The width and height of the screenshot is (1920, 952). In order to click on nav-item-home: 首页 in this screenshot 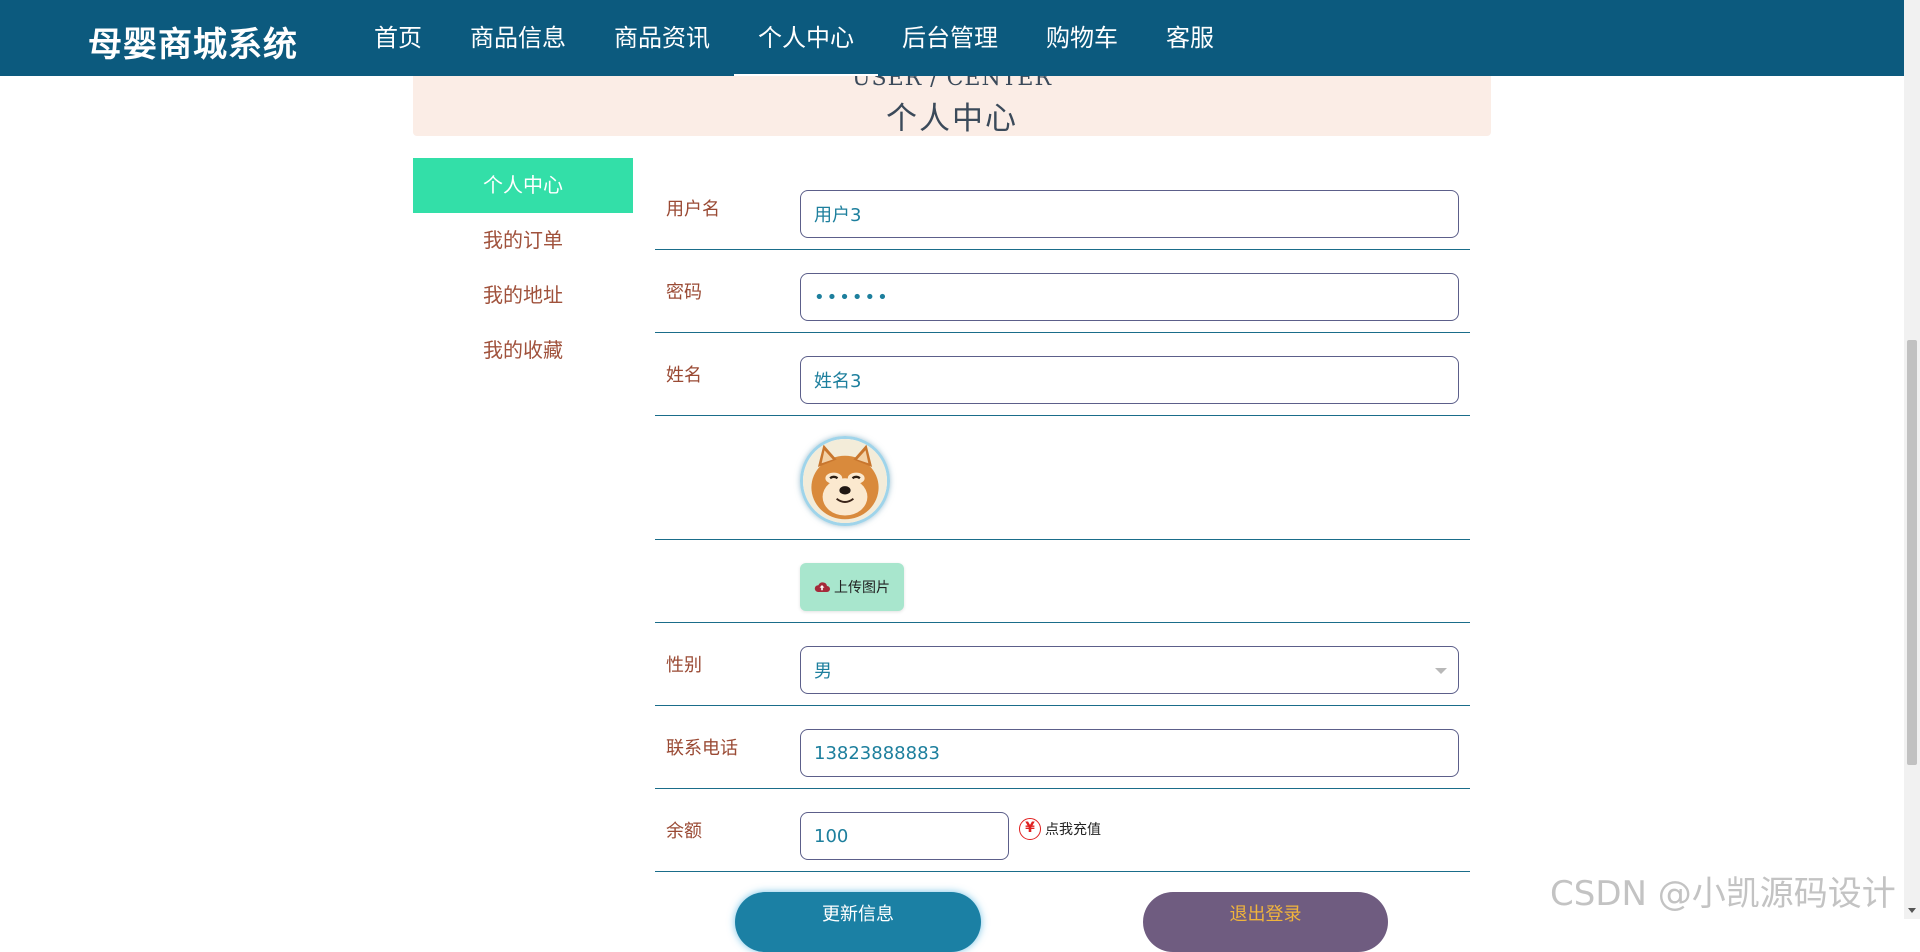, I will do `click(398, 38)`.